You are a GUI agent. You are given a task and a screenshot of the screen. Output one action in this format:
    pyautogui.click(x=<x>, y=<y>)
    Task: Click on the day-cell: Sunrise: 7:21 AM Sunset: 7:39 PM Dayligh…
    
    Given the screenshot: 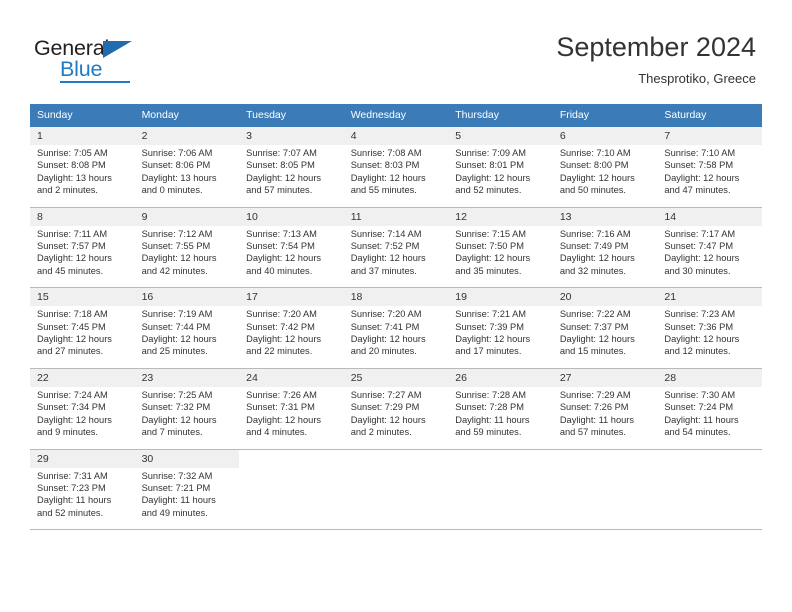 What is the action you would take?
    pyautogui.click(x=500, y=336)
    